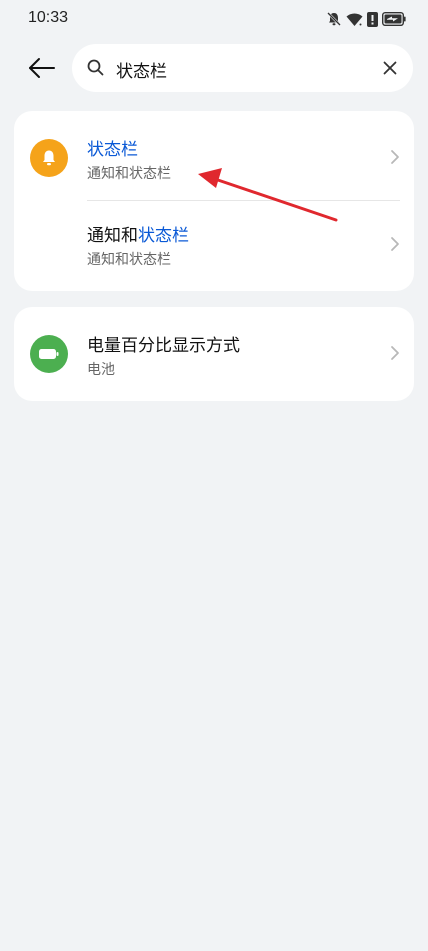 This screenshot has width=428, height=951. I want to click on notifications-off-icon, so click(334, 19).